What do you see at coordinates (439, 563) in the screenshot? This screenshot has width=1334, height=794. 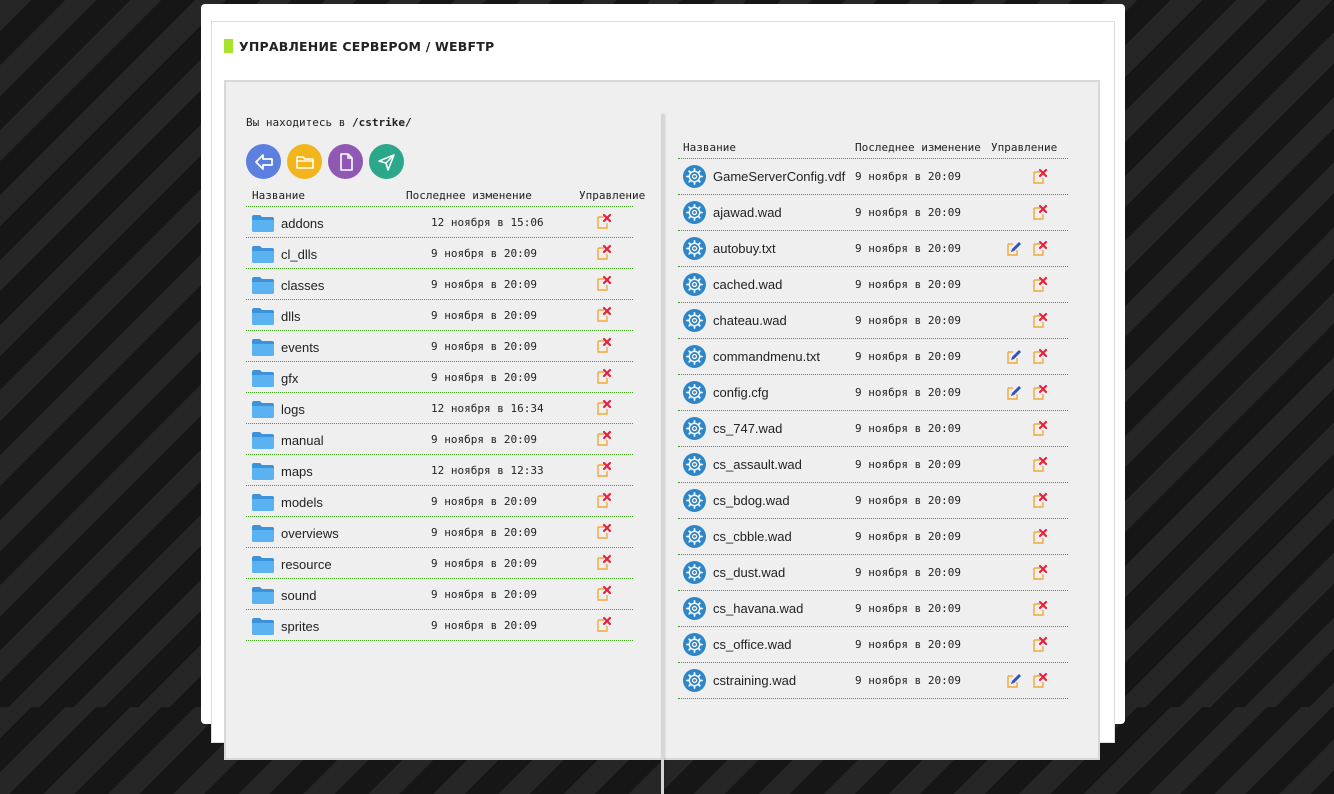 I see `folder-row: resource 9 ноября в 20:09` at bounding box center [439, 563].